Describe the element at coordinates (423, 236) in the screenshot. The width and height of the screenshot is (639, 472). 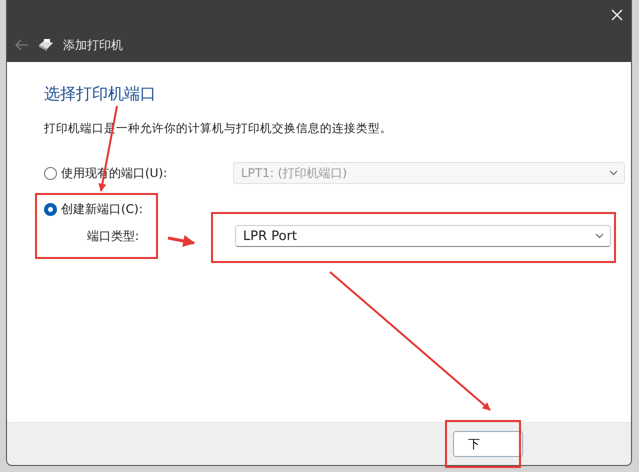
I see `port-type-dropdown: LPR Port` at that location.